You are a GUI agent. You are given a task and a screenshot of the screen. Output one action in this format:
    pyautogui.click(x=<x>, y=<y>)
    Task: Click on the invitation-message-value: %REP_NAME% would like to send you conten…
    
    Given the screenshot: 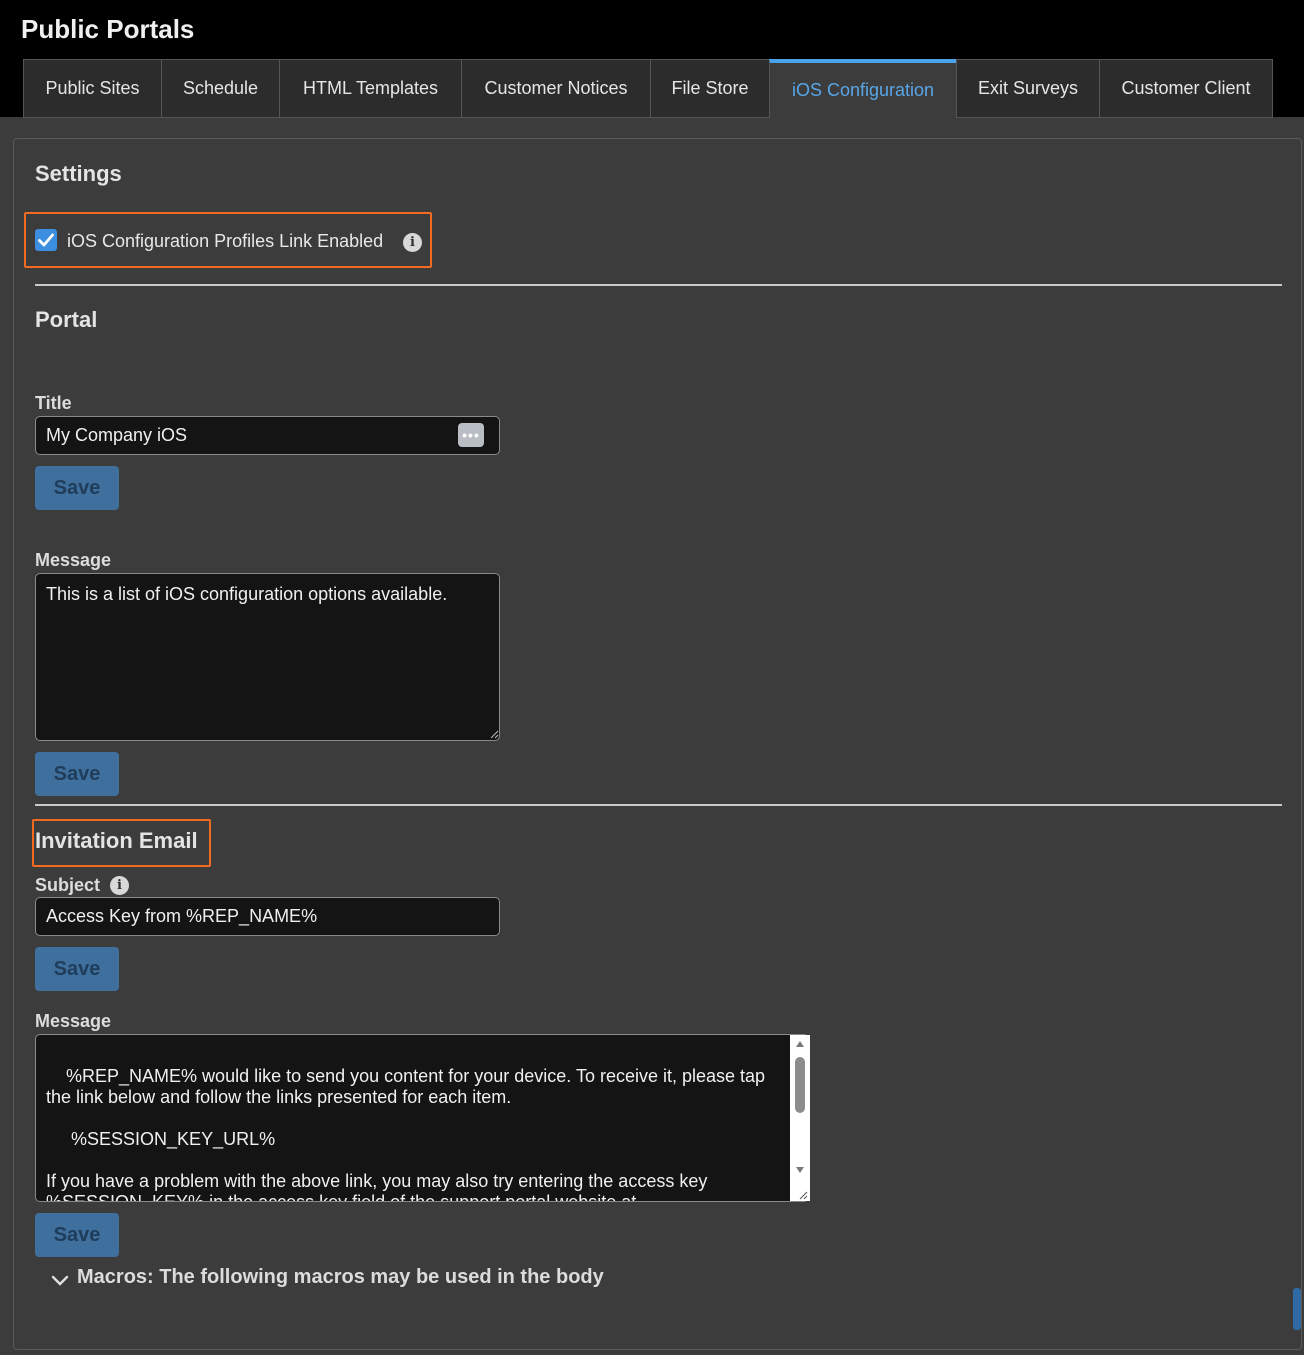 What is the action you would take?
    pyautogui.click(x=406, y=1134)
    